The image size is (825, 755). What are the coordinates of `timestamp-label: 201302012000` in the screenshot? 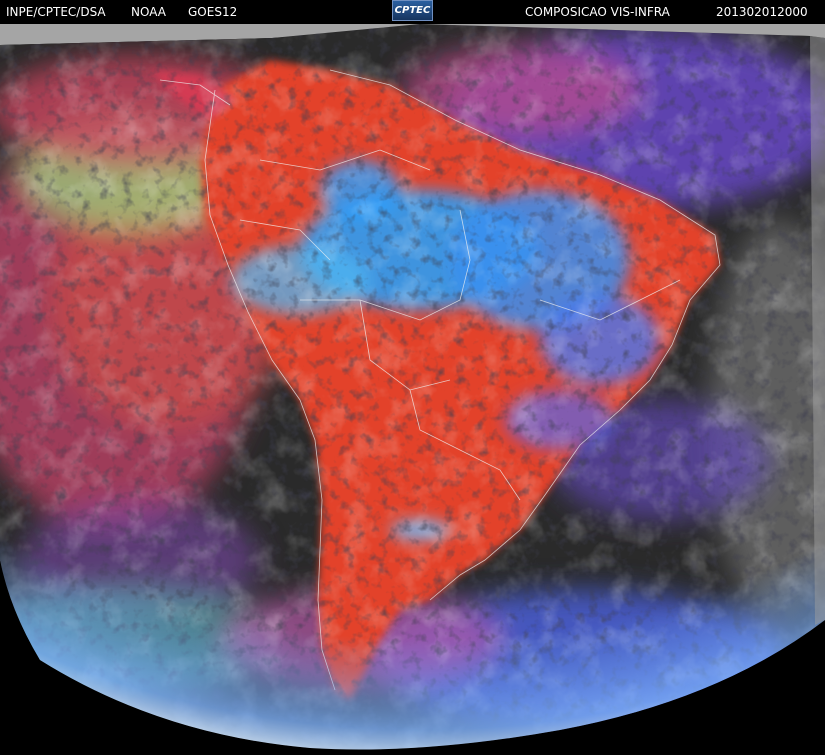 It's located at (762, 12).